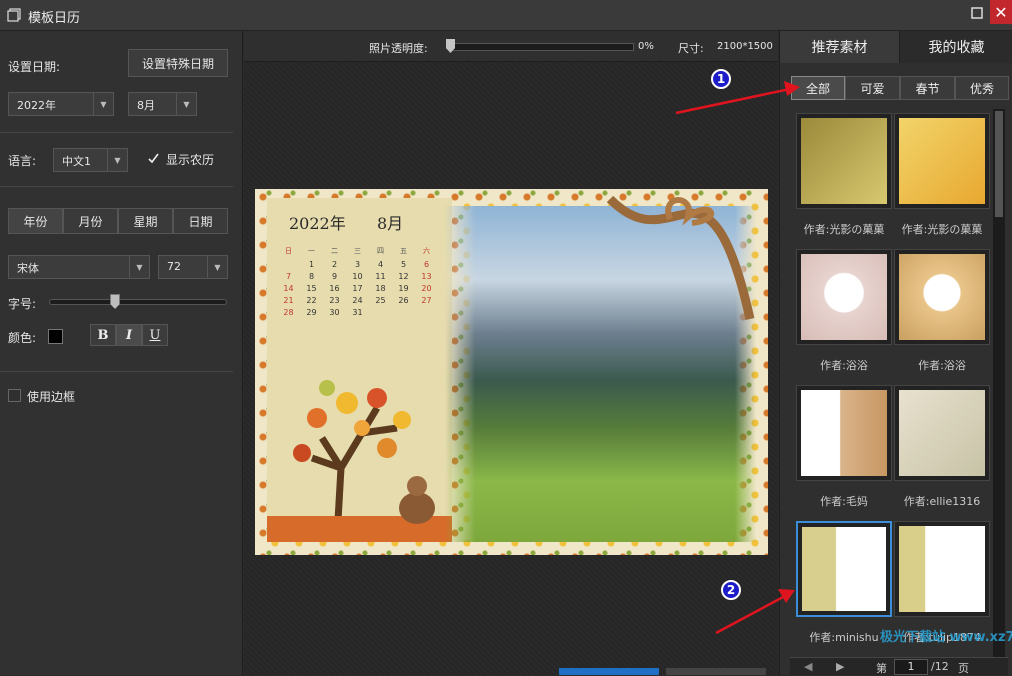 The image size is (1012, 676). What do you see at coordinates (999, 164) in the screenshot?
I see `scrollbar-thumb` at bounding box center [999, 164].